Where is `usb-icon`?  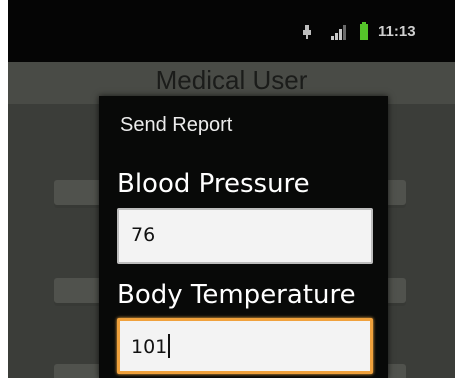
usb-icon is located at coordinates (307, 32).